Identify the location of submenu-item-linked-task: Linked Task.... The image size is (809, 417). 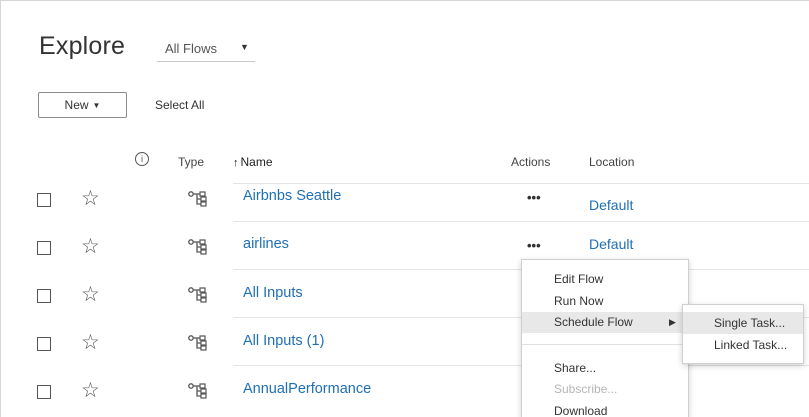
(743, 345).